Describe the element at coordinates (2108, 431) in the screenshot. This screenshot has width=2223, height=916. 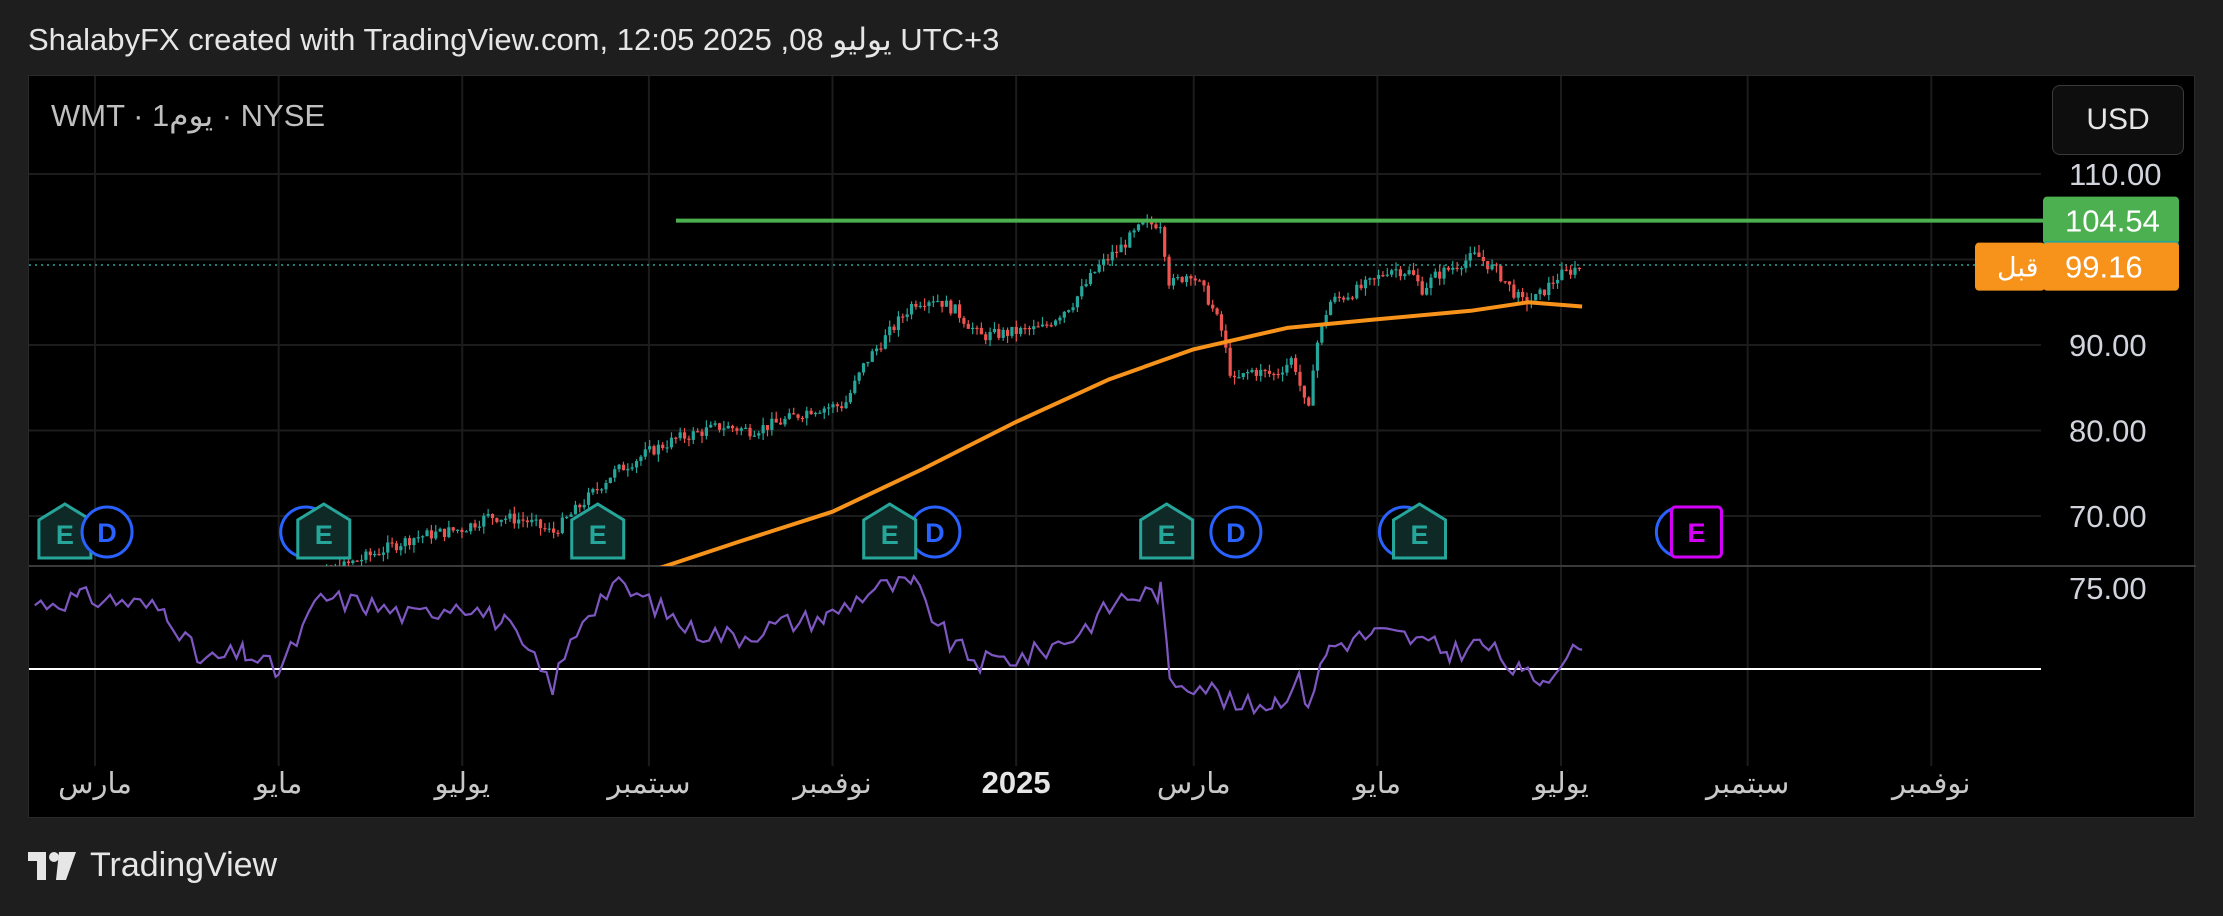
I see `price-axis-tick: 80.00` at that location.